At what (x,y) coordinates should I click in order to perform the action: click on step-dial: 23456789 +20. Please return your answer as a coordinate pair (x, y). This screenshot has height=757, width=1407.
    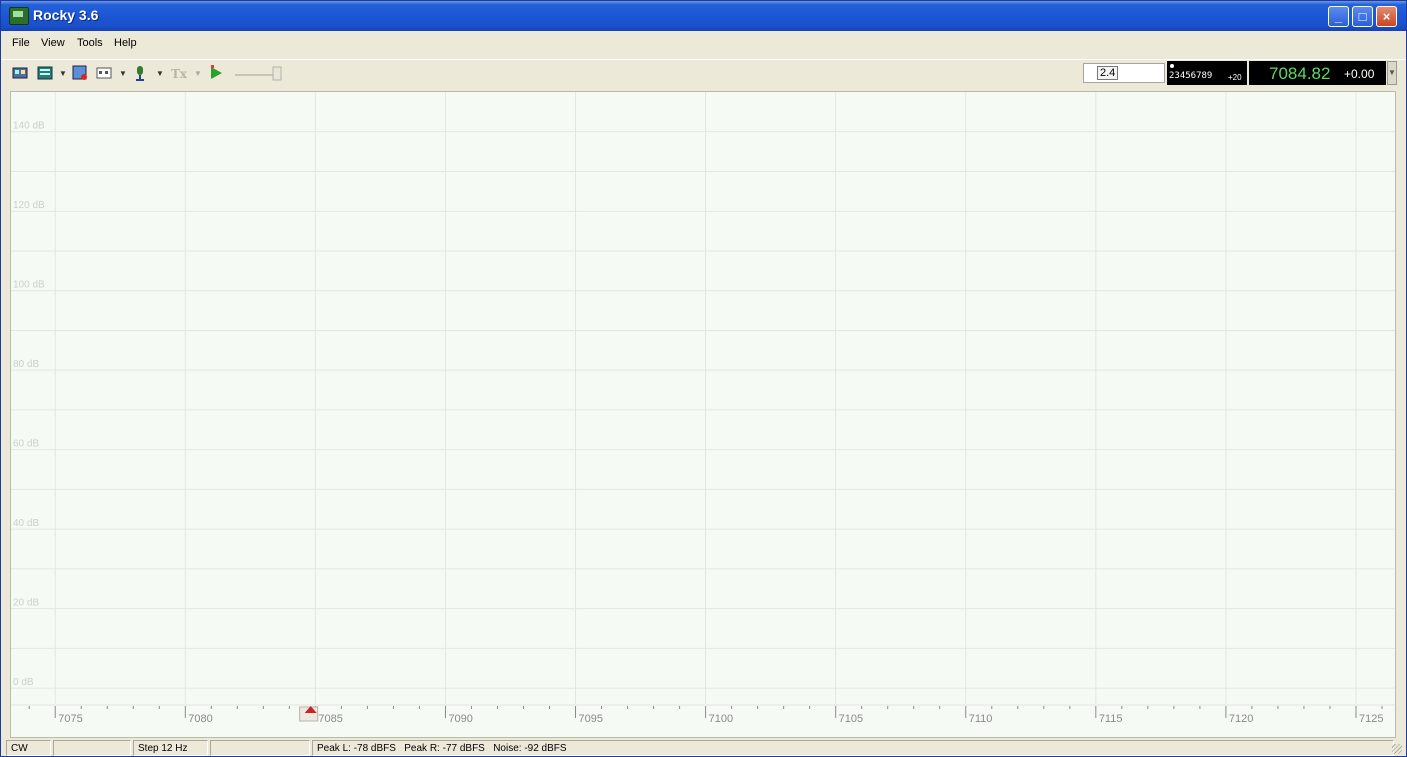
    Looking at the image, I should click on (1207, 73).